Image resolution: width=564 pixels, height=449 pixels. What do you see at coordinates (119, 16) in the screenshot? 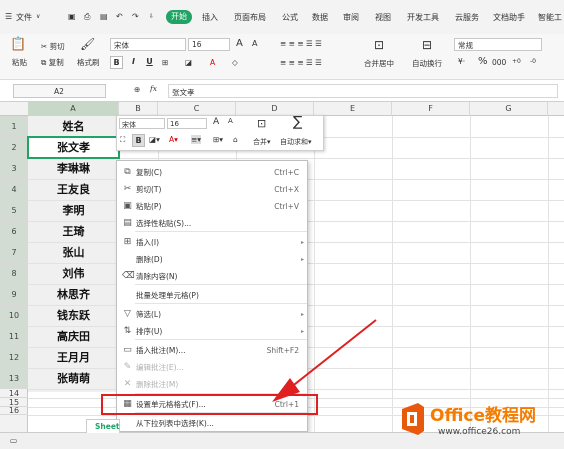
I see `undo-icon: ↶` at bounding box center [119, 16].